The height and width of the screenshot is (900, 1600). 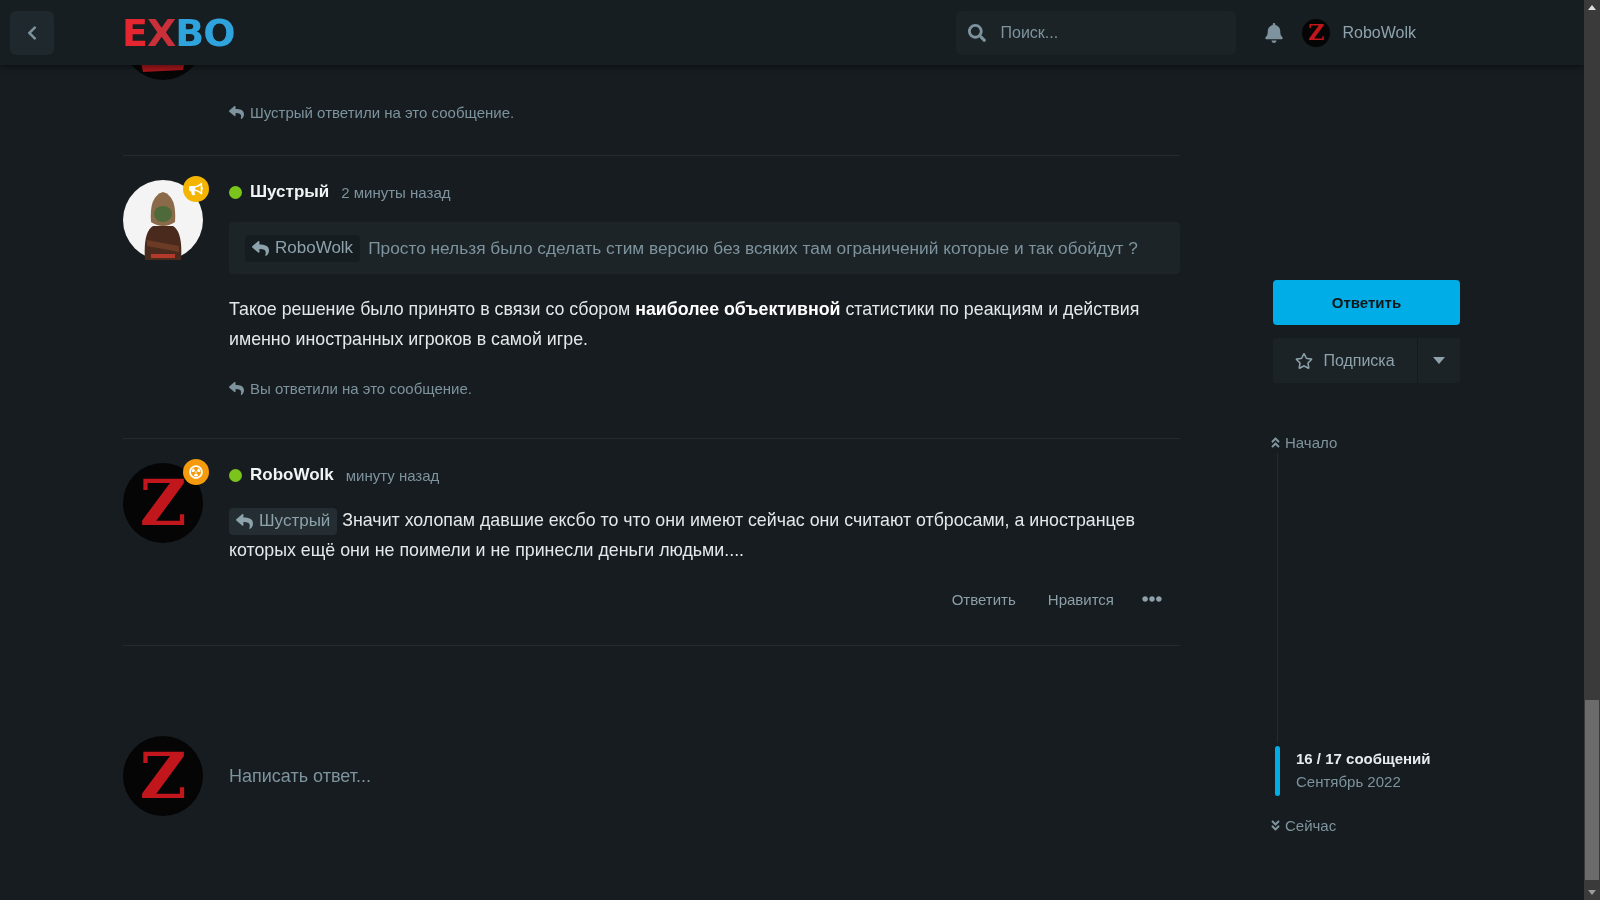 I want to click on bell-icon, so click(x=1274, y=32).